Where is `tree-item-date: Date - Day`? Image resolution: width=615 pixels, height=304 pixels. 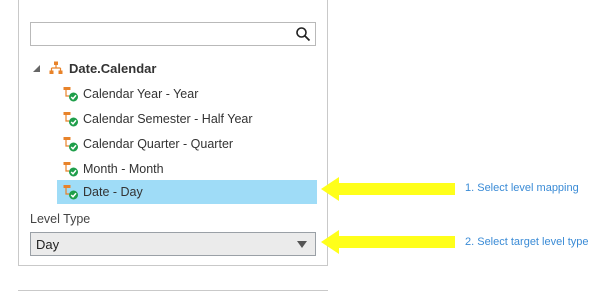
tree-item-date: Date - Day is located at coordinates (187, 192).